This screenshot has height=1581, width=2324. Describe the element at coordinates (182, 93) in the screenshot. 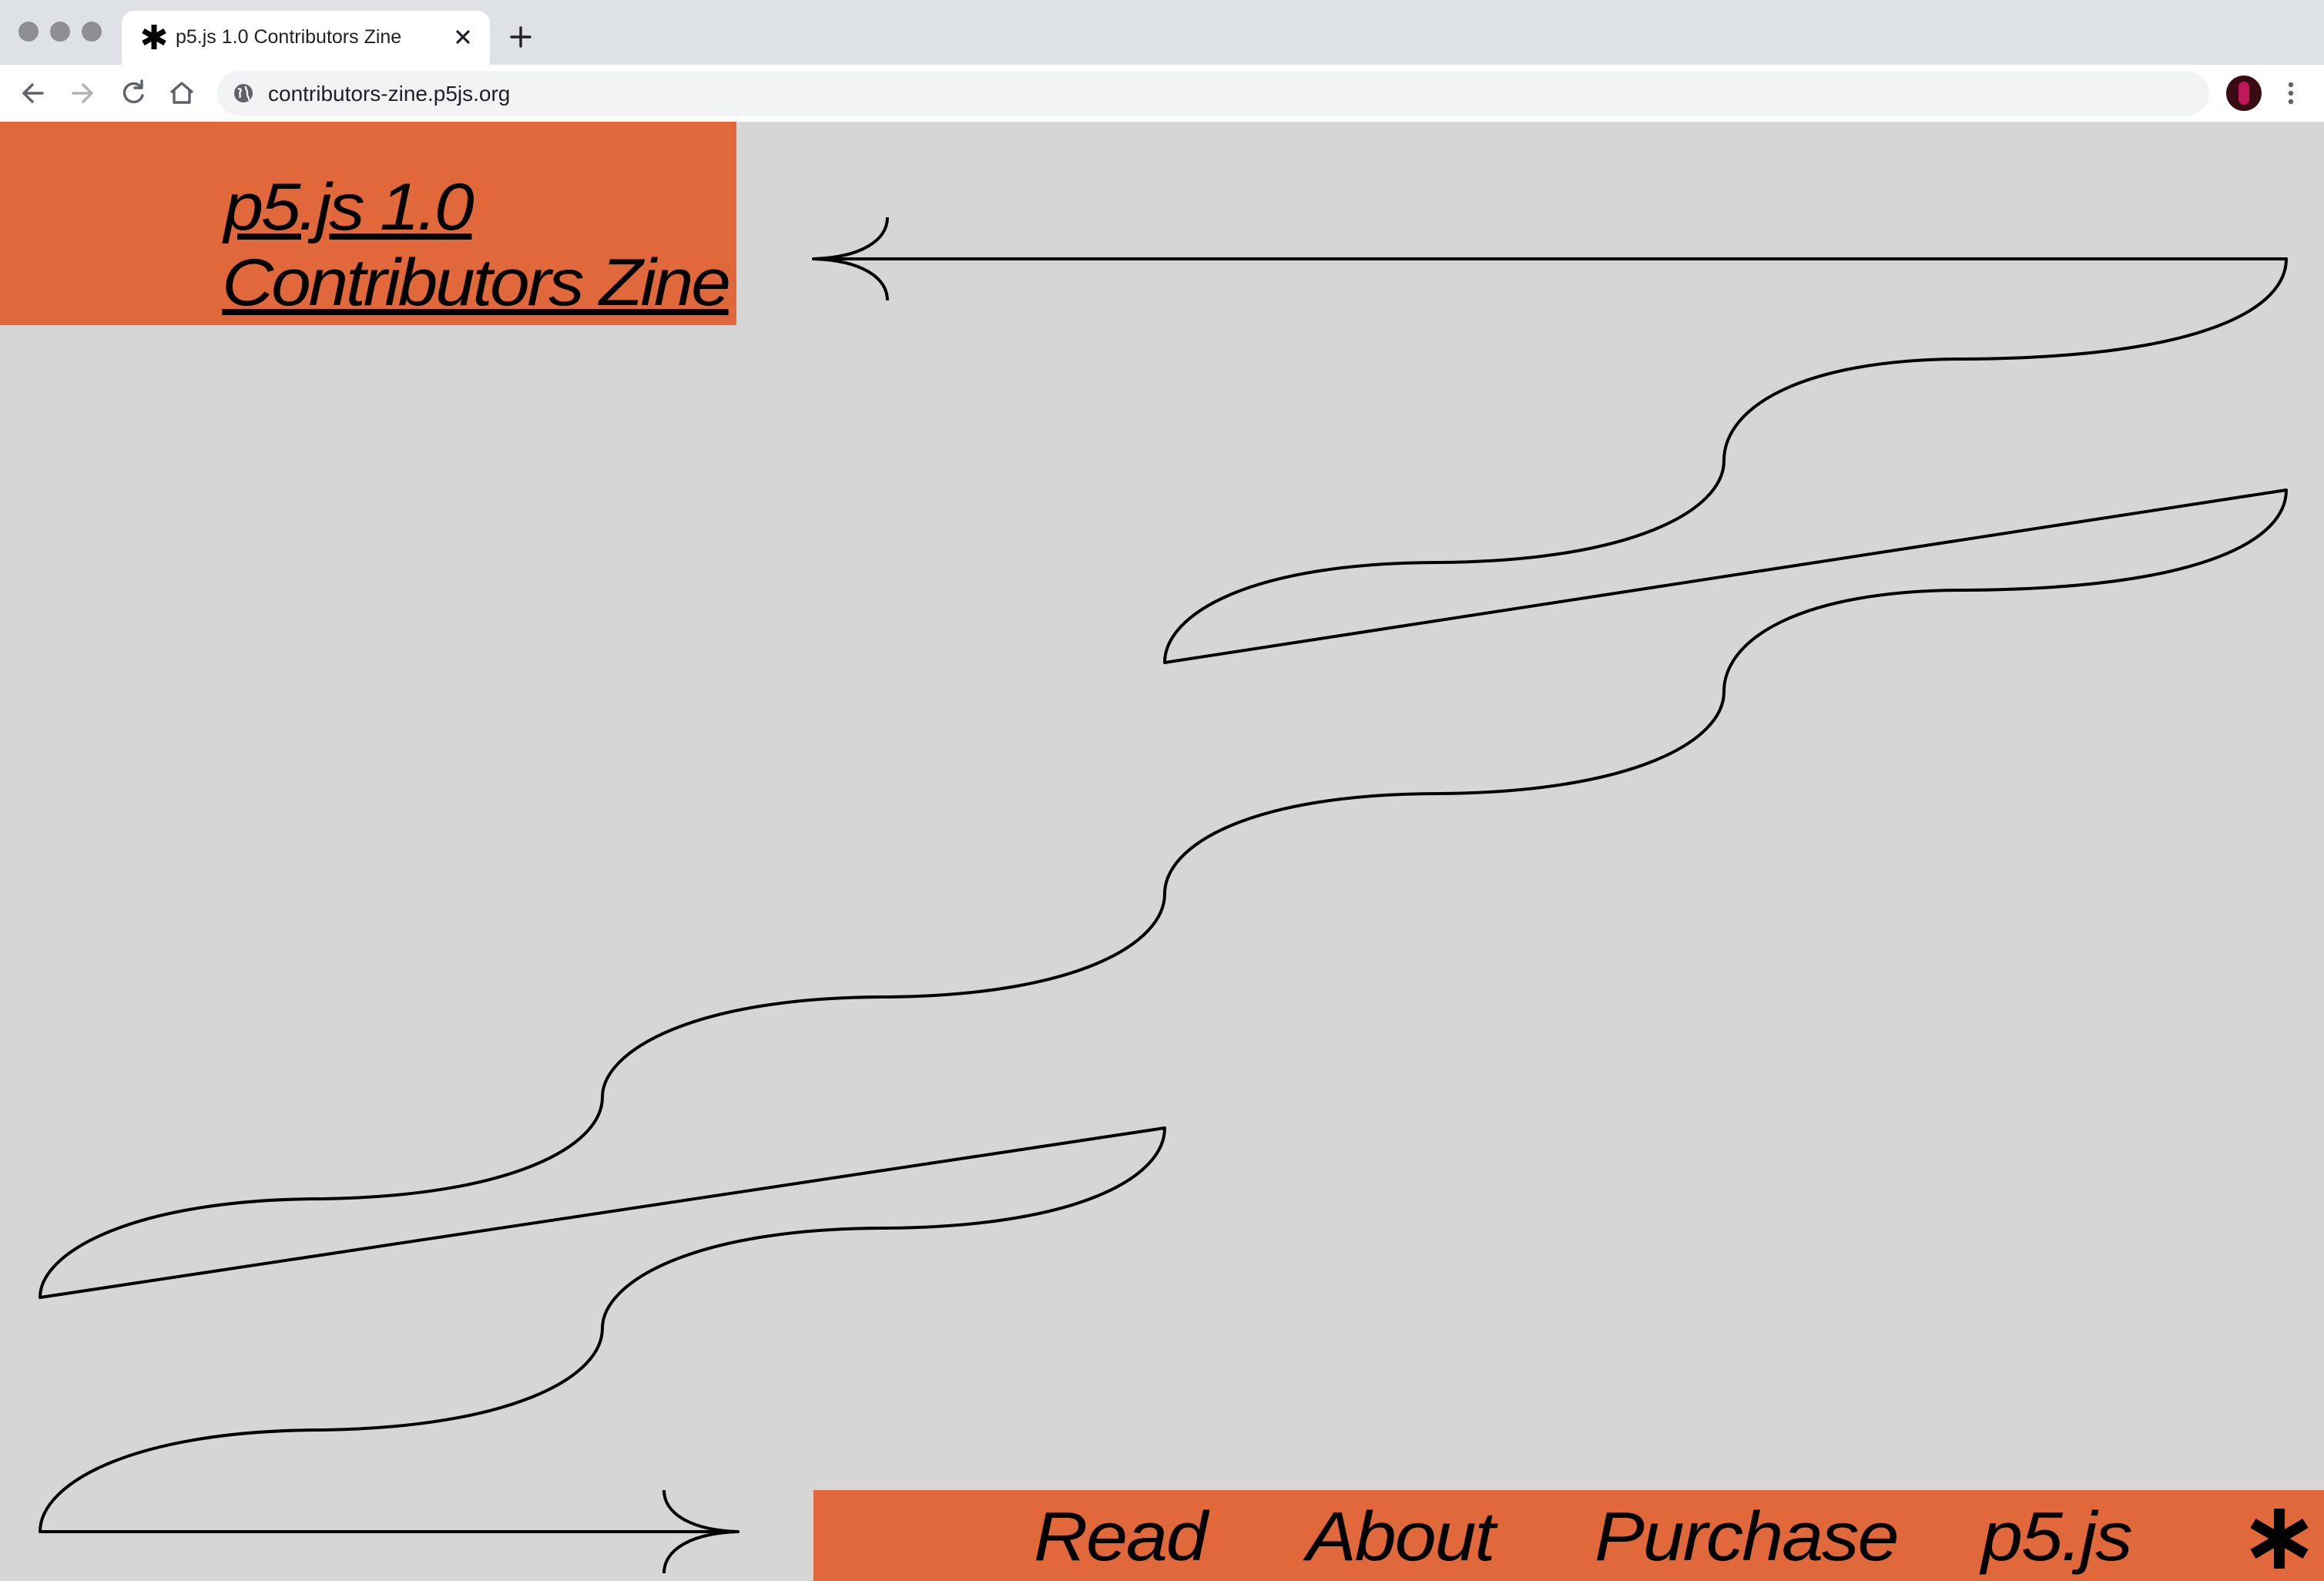

I see `home-icon` at that location.